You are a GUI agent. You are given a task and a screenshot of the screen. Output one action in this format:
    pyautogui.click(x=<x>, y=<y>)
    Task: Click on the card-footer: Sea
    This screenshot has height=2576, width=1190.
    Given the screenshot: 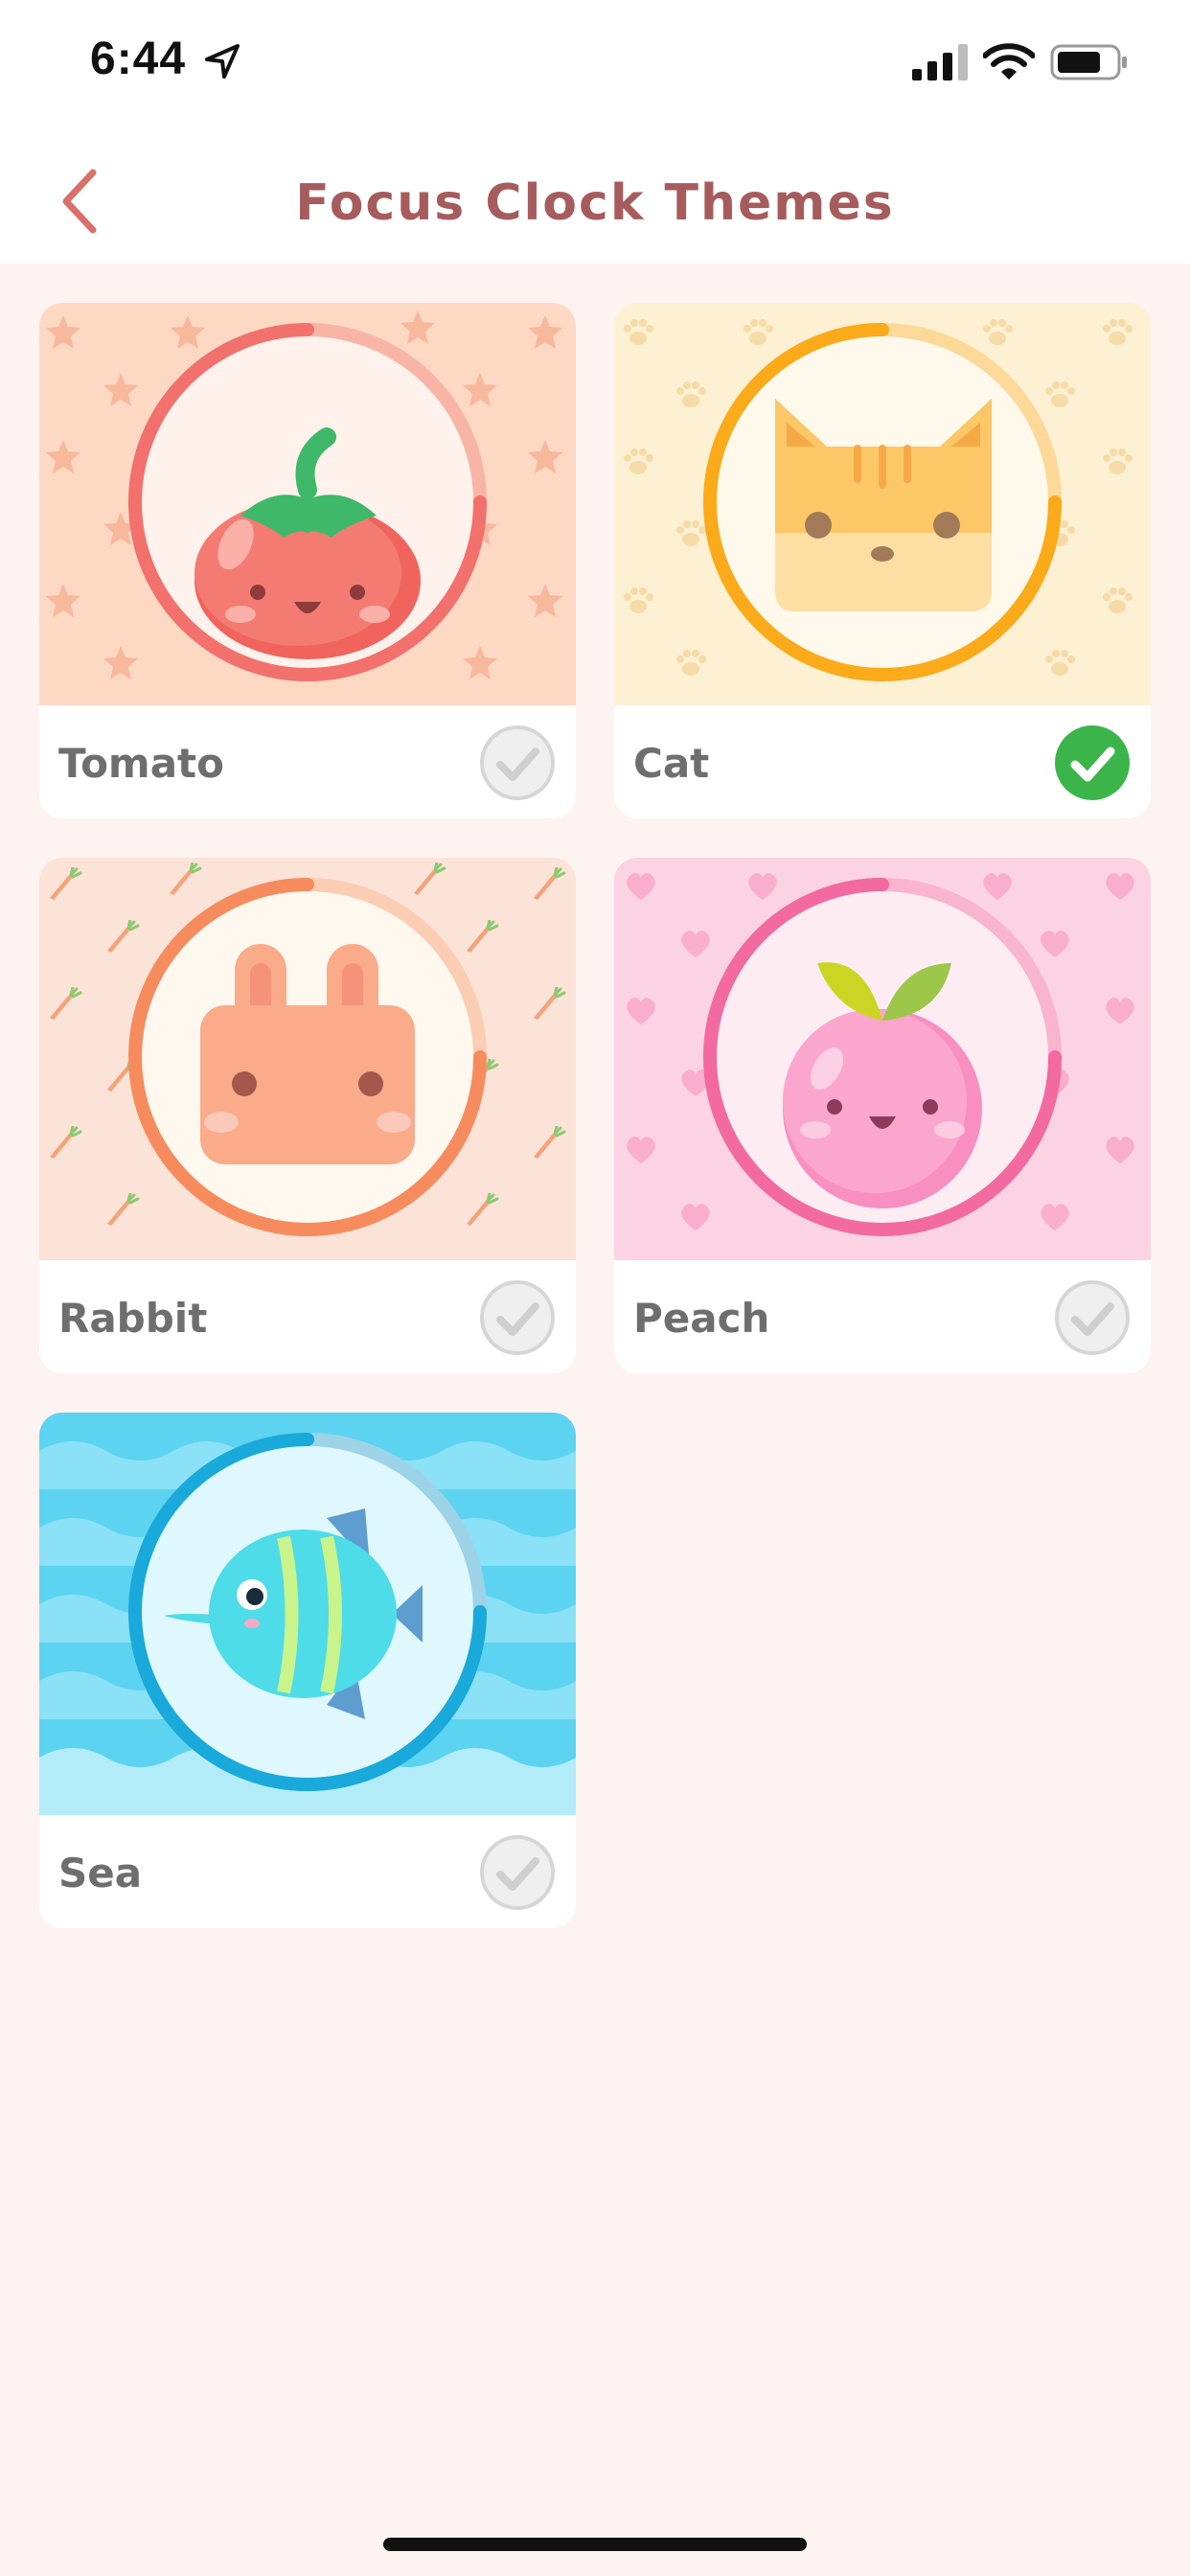 What is the action you would take?
    pyautogui.click(x=308, y=1871)
    